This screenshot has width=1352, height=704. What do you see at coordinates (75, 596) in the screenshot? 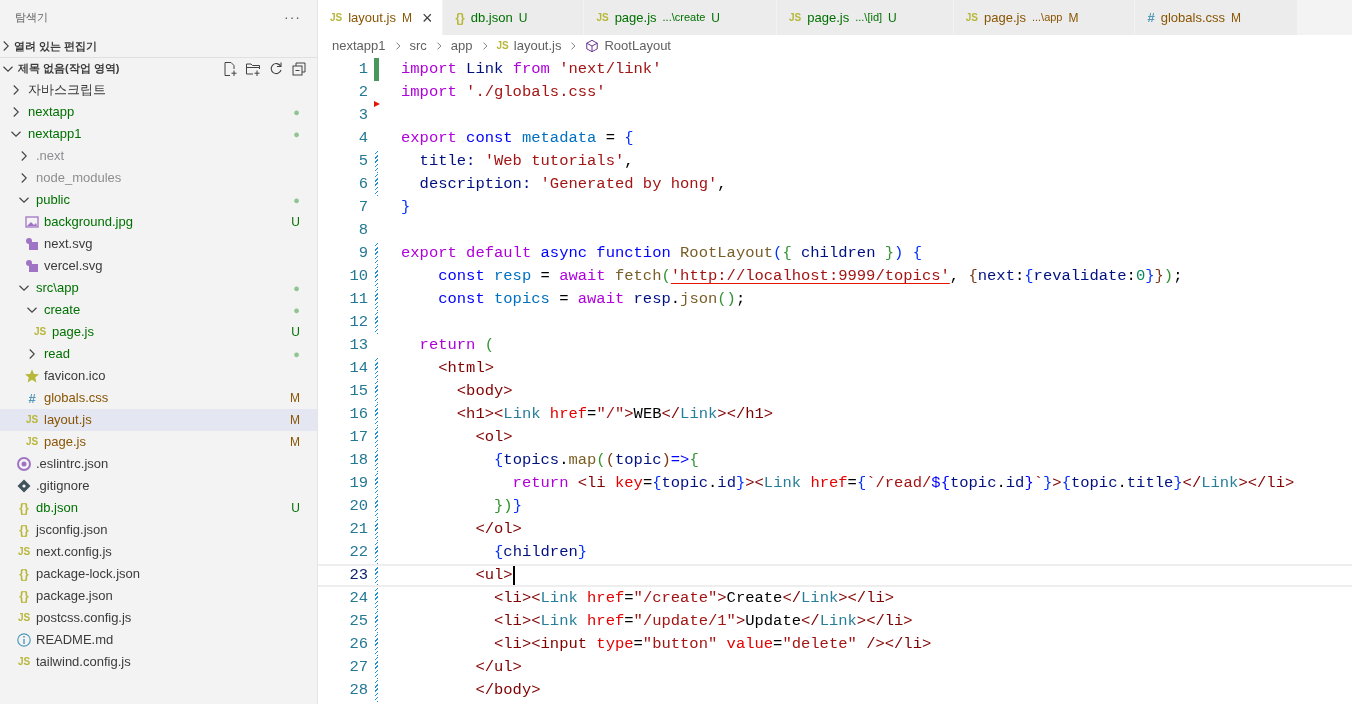
I see `file-name: package.json` at bounding box center [75, 596].